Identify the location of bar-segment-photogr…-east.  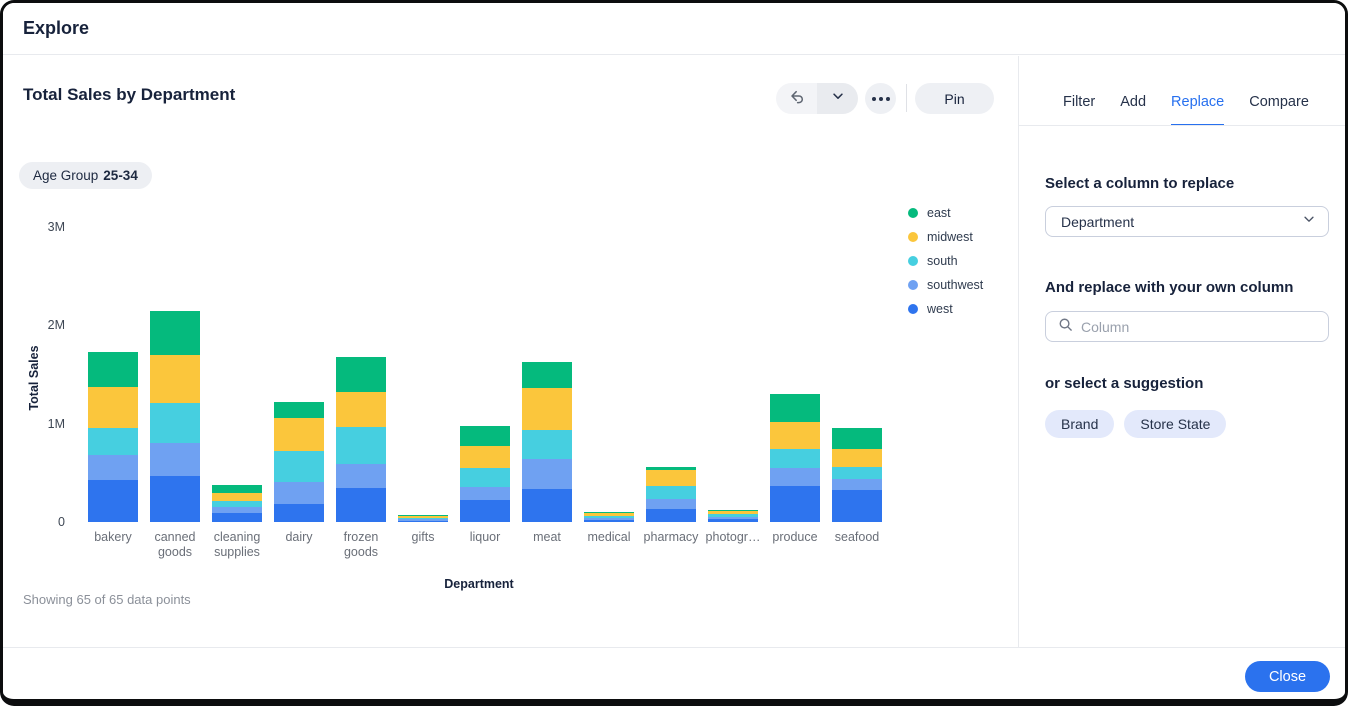
(733, 510).